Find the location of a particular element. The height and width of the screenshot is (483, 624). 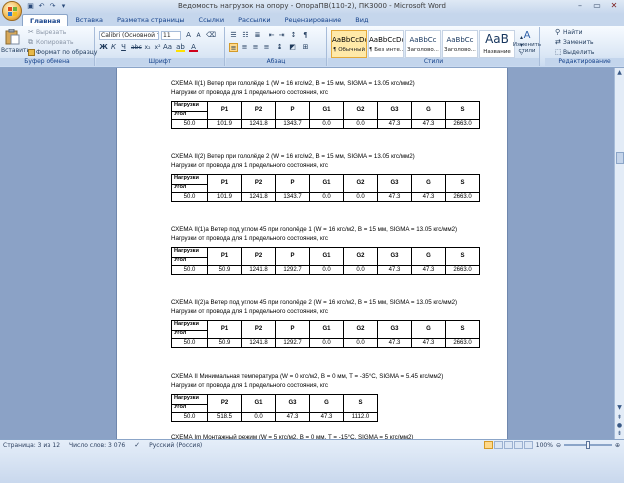

copy-button: ⧉ Копировать is located at coordinates (50, 43).